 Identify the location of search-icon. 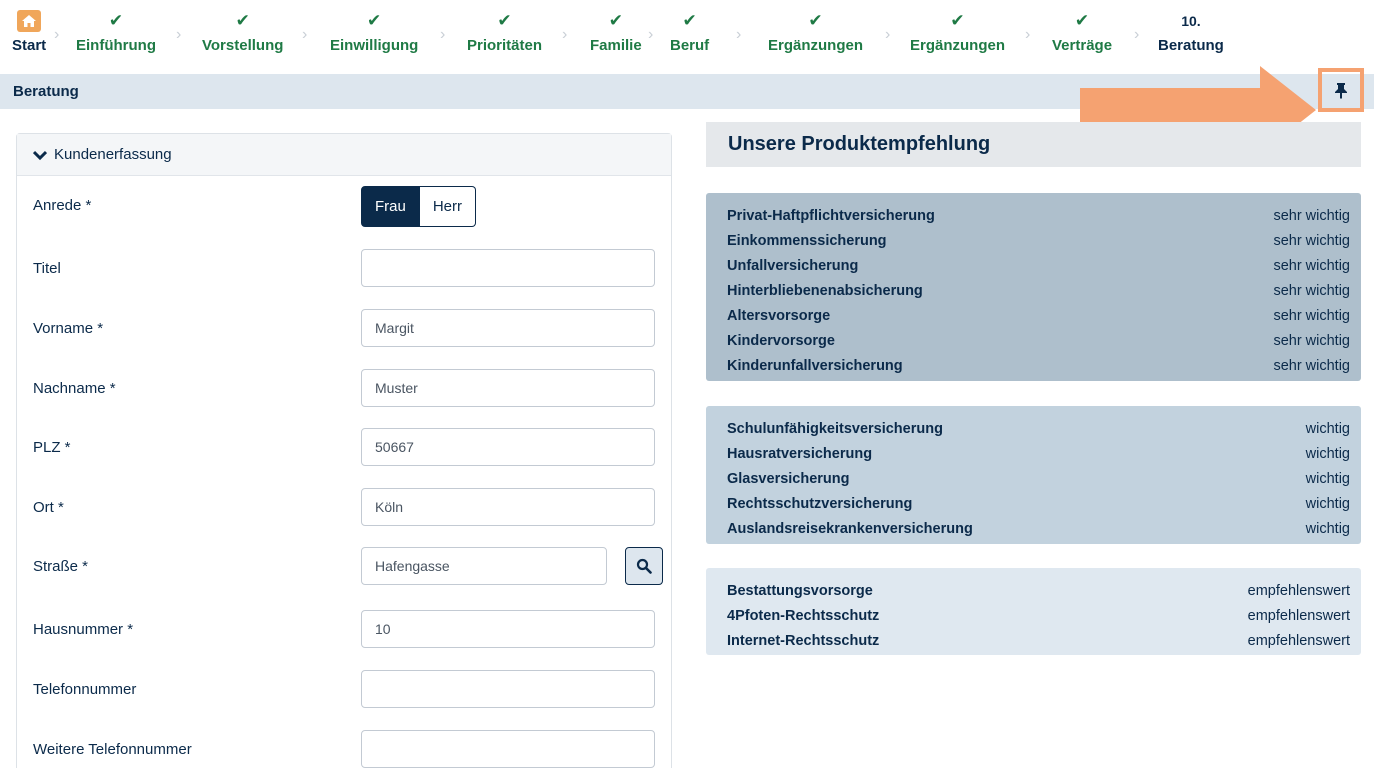
(644, 566).